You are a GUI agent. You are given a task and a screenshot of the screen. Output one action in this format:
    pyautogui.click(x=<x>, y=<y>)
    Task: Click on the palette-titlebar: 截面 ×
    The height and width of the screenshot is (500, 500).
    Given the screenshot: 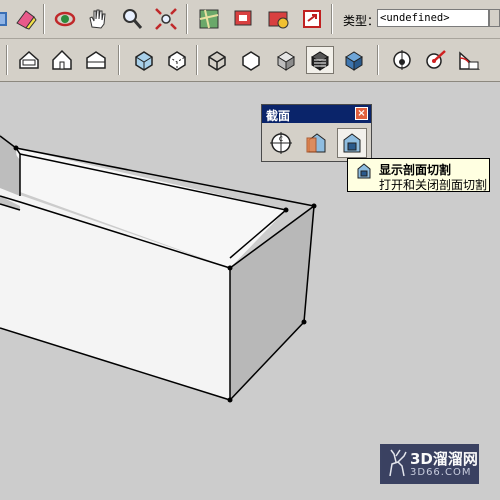 What is the action you would take?
    pyautogui.click(x=316, y=114)
    